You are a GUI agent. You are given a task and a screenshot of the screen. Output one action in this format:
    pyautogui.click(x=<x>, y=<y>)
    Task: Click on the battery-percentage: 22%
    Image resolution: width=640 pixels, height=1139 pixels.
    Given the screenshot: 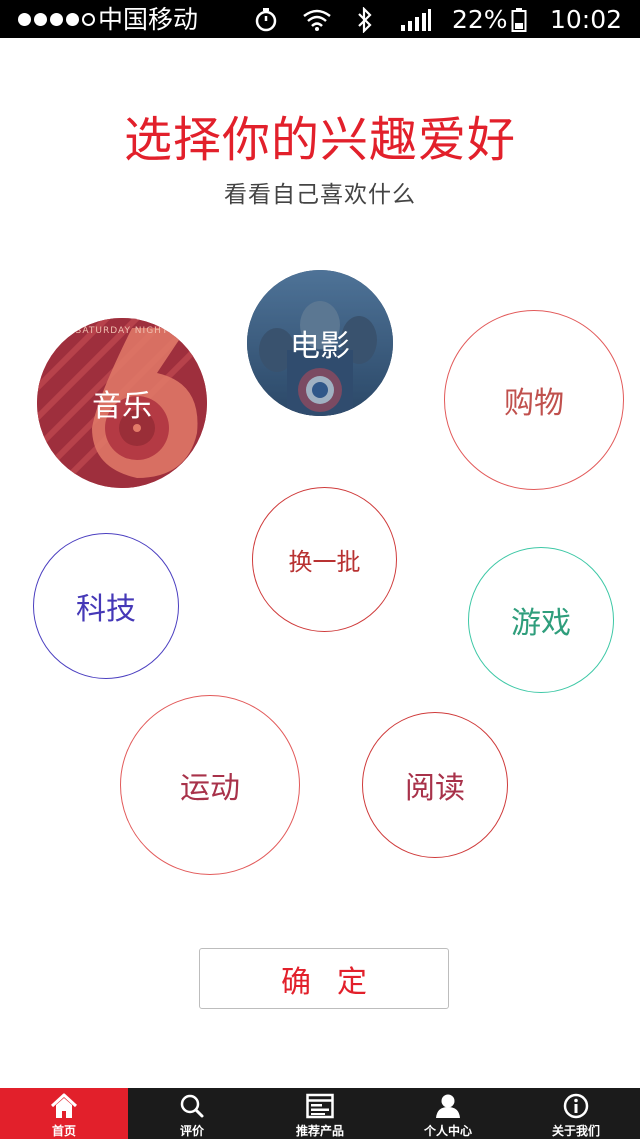 What is the action you would take?
    pyautogui.click(x=480, y=19)
    